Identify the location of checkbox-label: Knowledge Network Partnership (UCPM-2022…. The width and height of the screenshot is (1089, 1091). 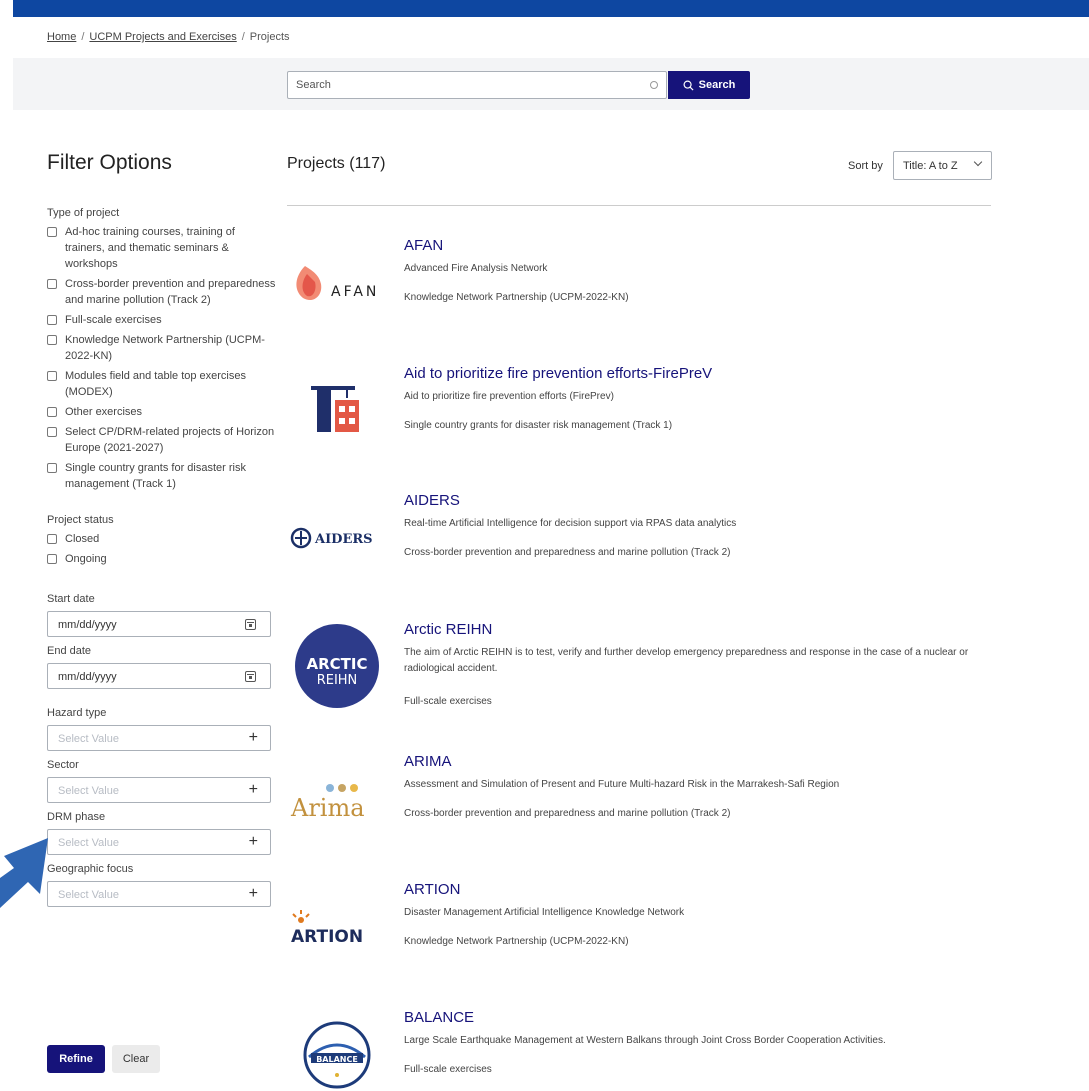
(165, 348).